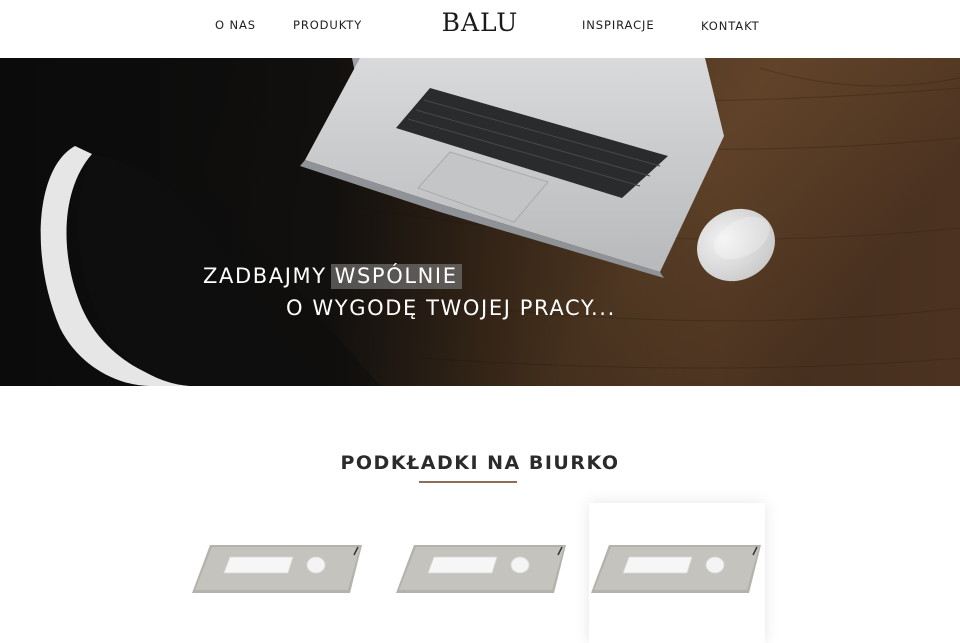 This screenshot has width=960, height=643. I want to click on section-title-underline, so click(468, 482).